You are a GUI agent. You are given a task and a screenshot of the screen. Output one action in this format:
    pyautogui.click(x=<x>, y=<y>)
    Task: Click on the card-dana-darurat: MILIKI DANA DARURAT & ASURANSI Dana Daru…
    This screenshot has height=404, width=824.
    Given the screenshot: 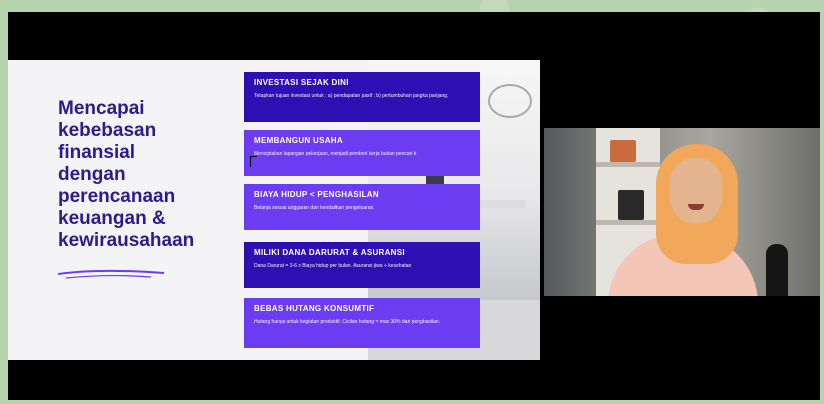 What is the action you would take?
    pyautogui.click(x=362, y=265)
    